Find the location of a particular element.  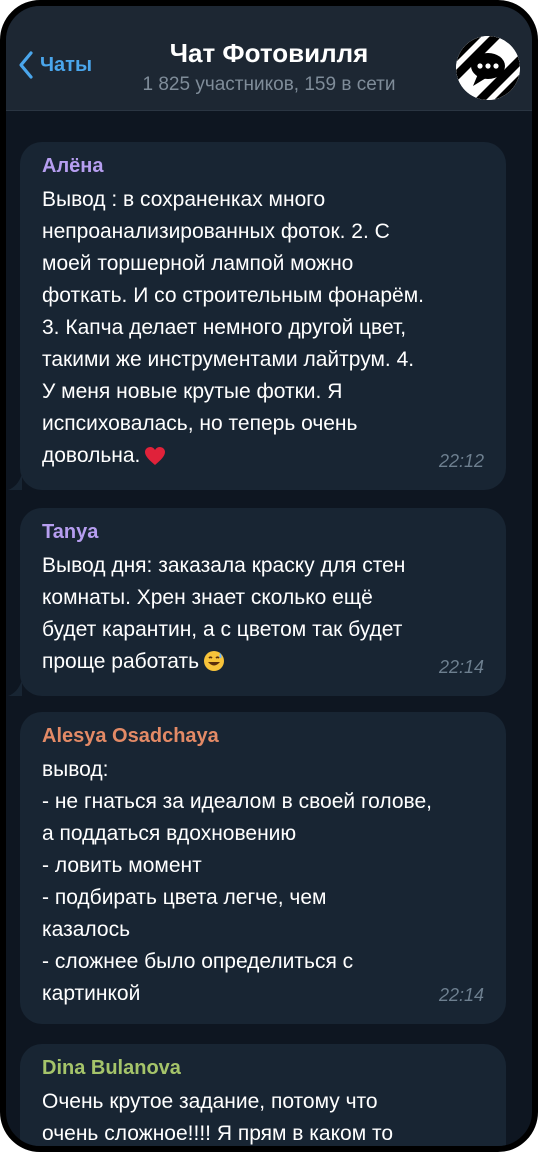

chat-title: Чат Фотовилля is located at coordinates (269, 53).